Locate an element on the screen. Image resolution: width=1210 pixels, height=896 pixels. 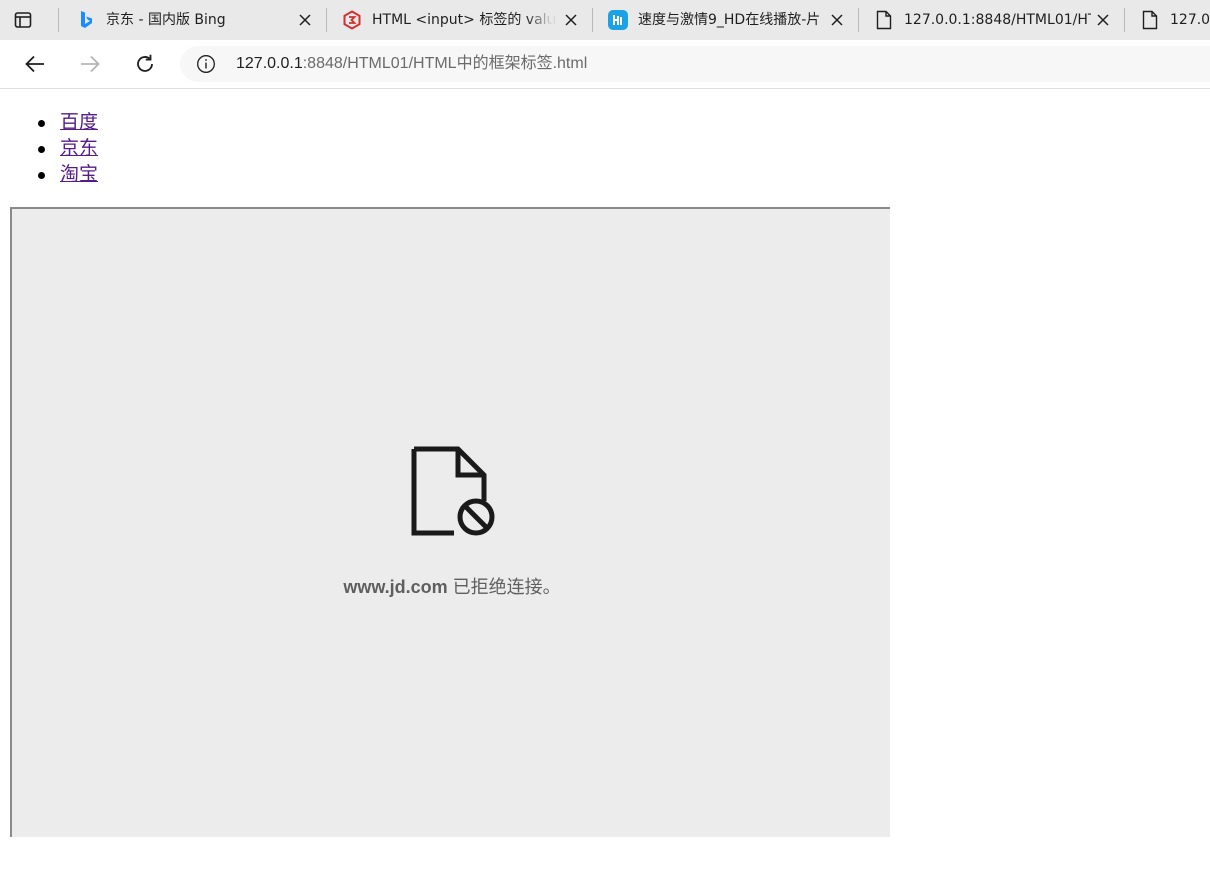
tab-title: 127.0 is located at coordinates (1190, 20).